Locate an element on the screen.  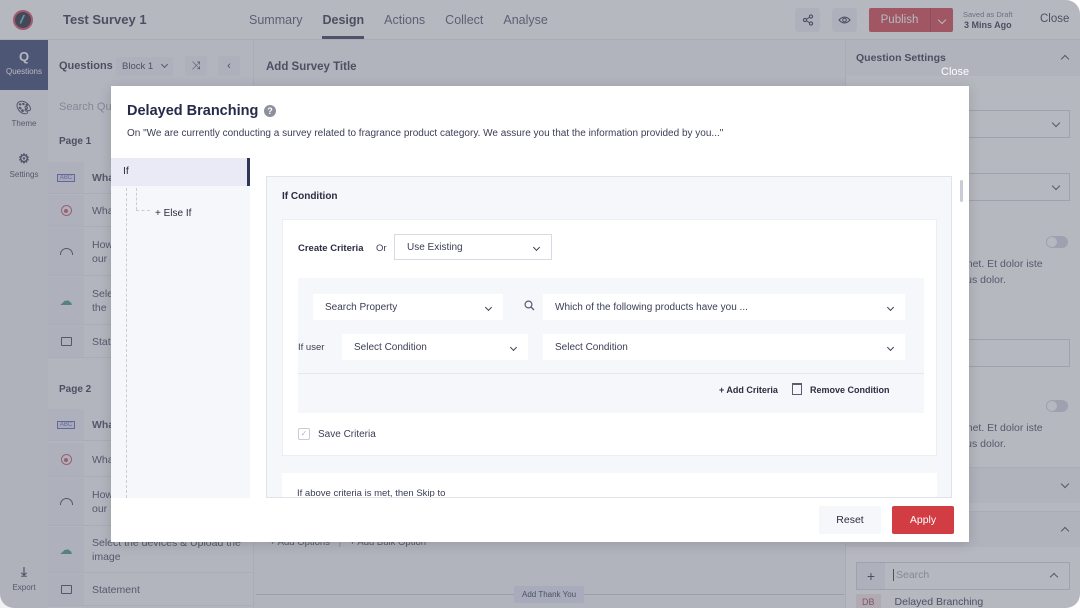
help-icon: ? is located at coordinates (270, 111).